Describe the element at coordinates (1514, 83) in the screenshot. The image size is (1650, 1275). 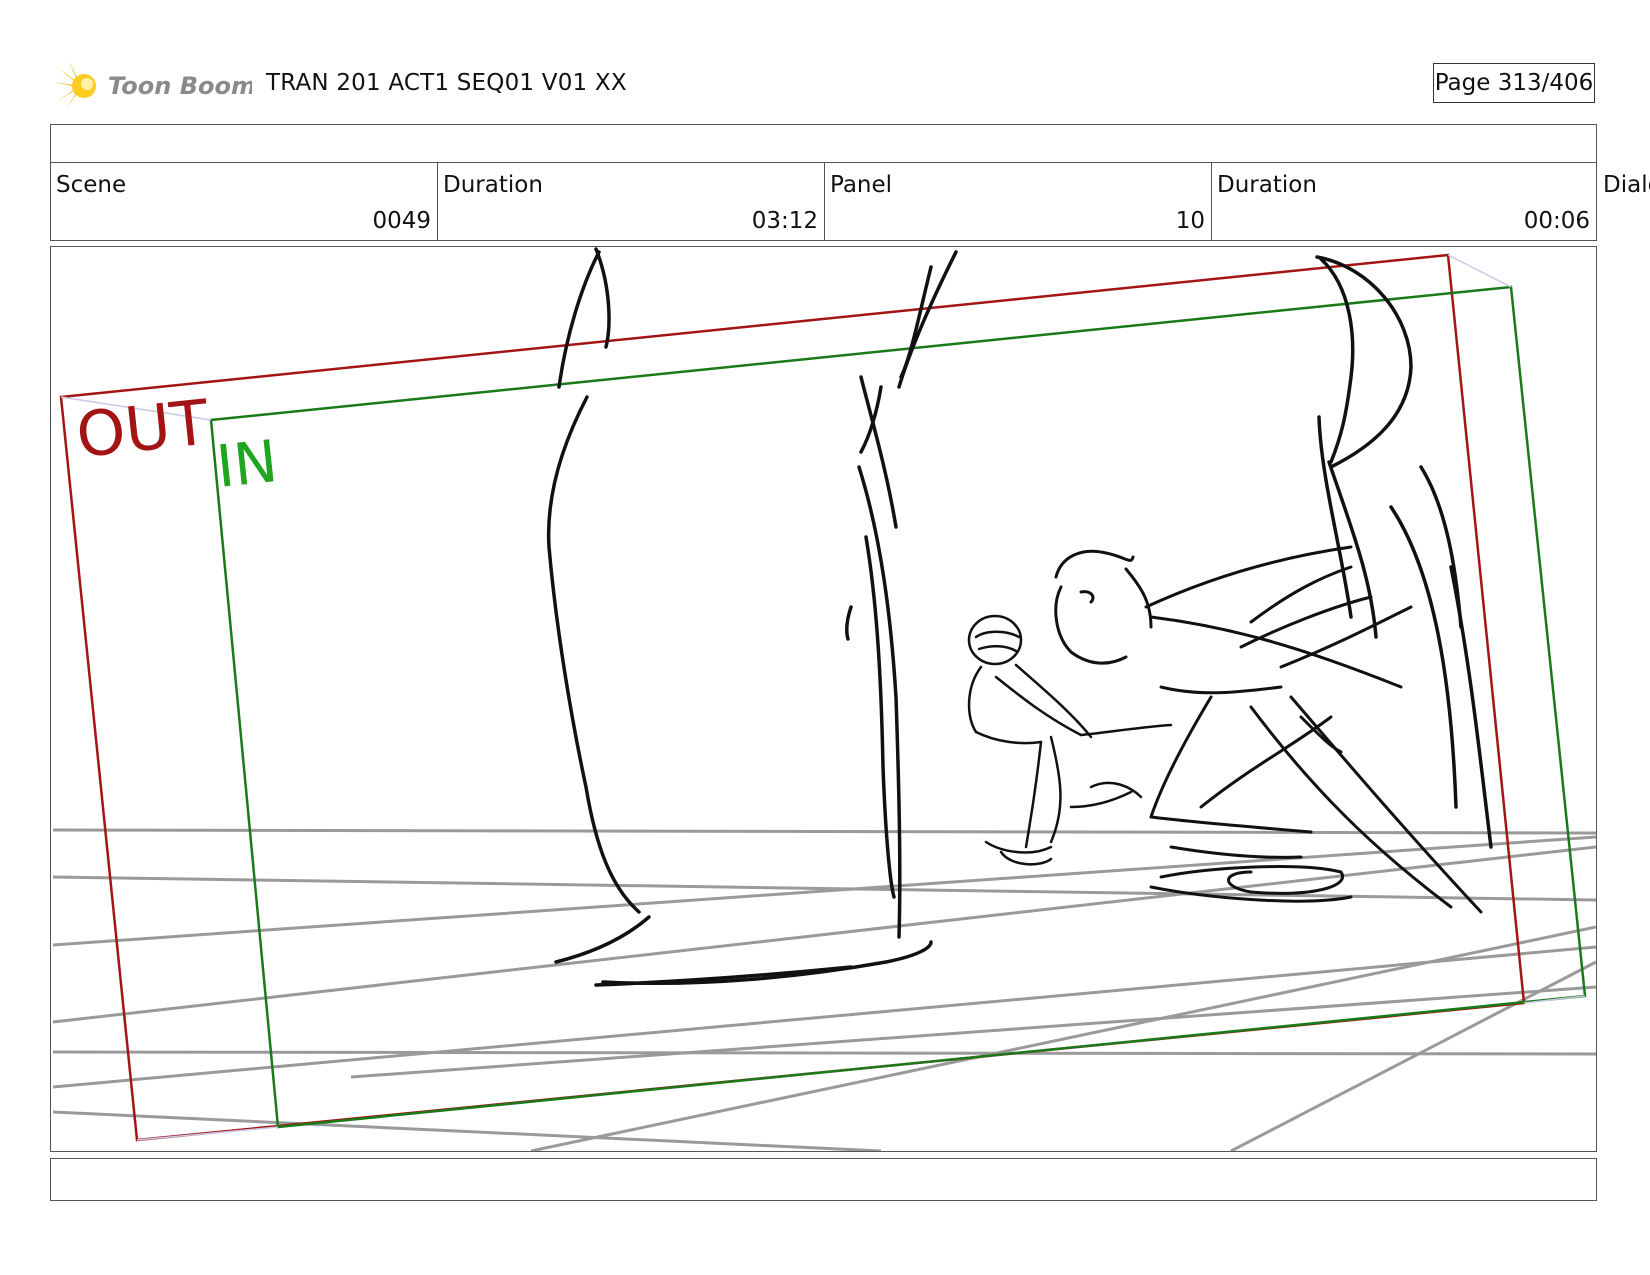
I see `page-number: Page 313/406` at that location.